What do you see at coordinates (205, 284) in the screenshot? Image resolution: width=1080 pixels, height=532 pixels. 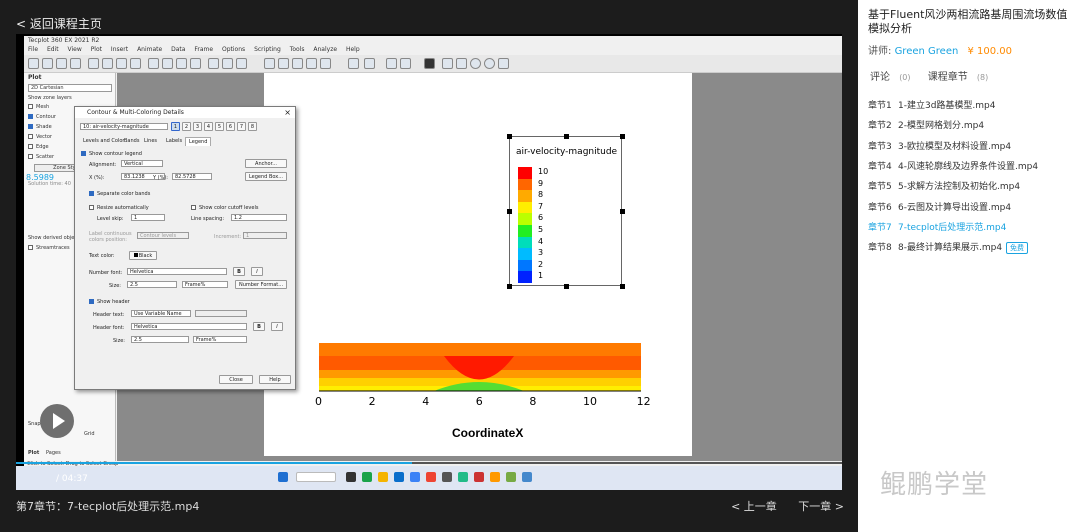 I see `size-unit-select: Frame%` at bounding box center [205, 284].